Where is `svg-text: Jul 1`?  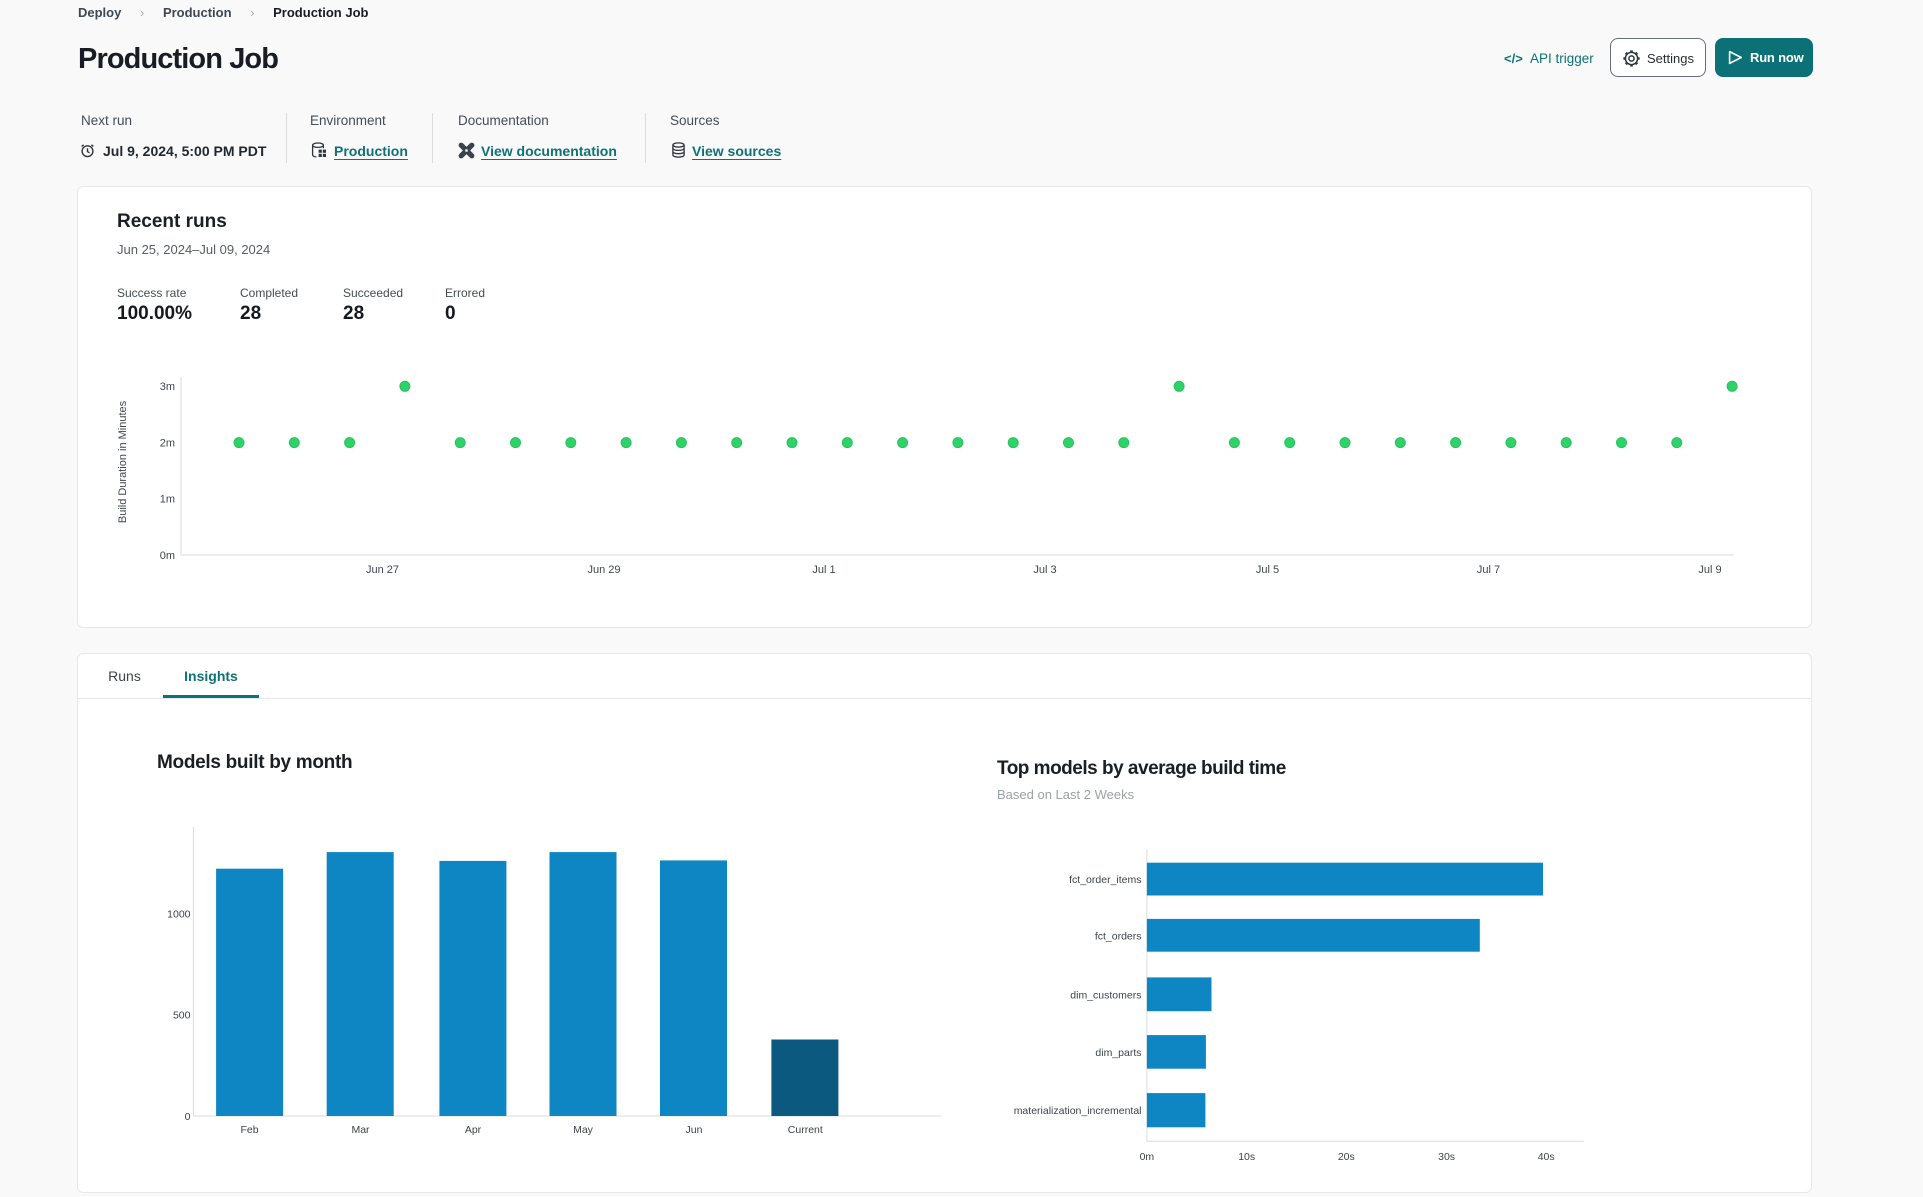 svg-text: Jul 1 is located at coordinates (823, 570).